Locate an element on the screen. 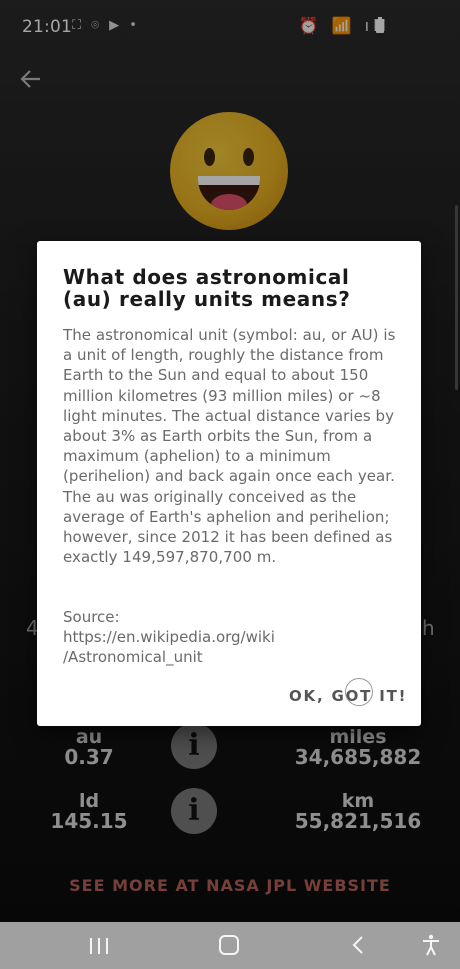  accessibility-icon is located at coordinates (431, 945).